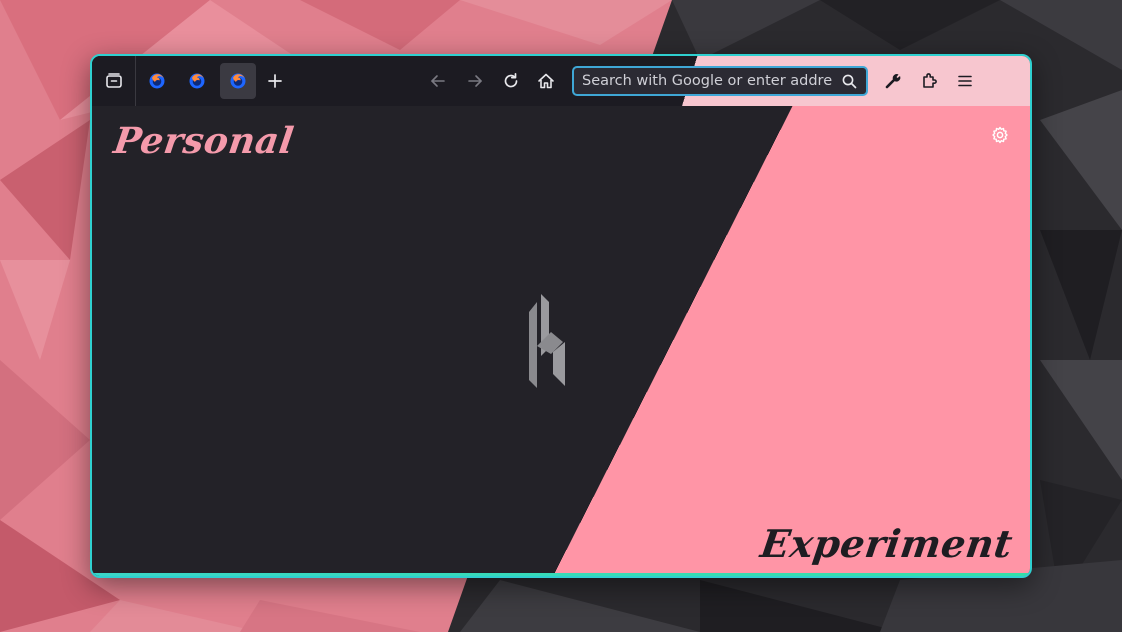 This screenshot has height=632, width=1122. I want to click on extensions-button, so click(929, 81).